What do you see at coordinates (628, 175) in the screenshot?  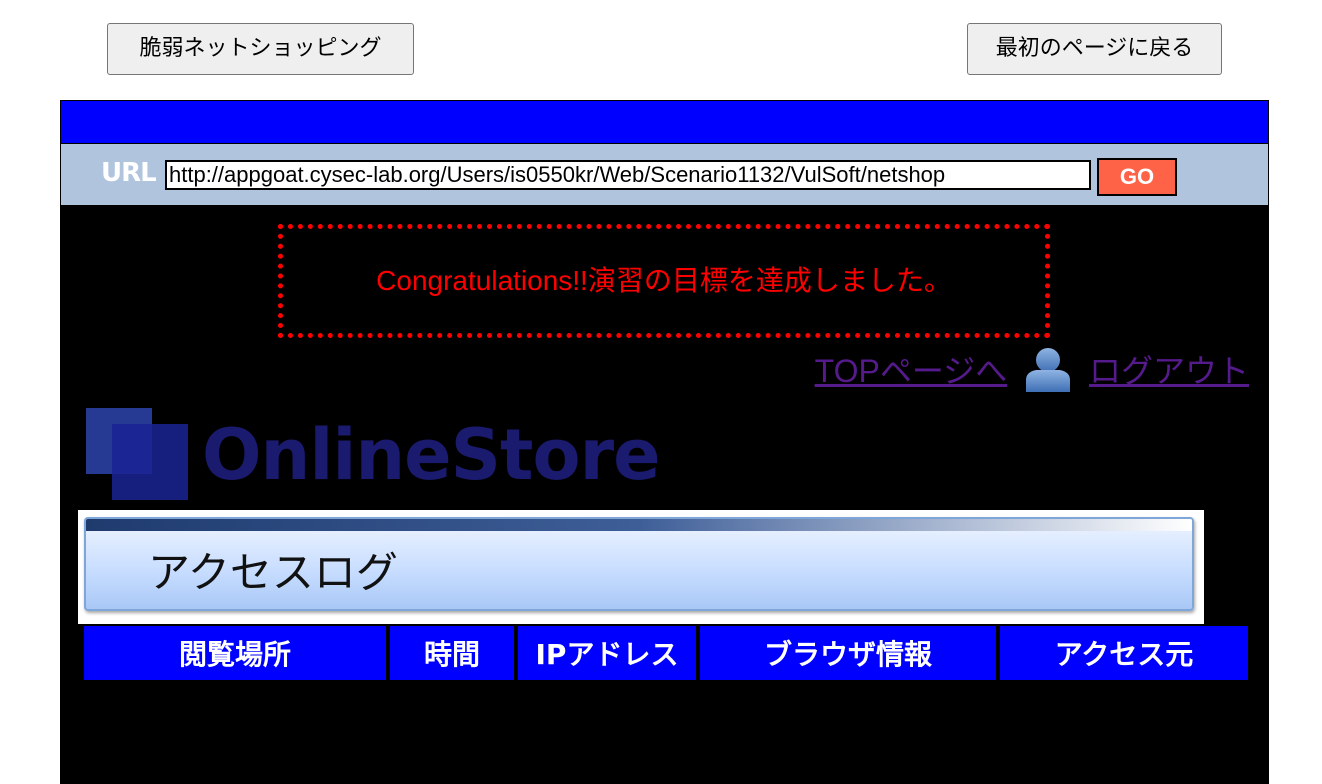 I see `url-input` at bounding box center [628, 175].